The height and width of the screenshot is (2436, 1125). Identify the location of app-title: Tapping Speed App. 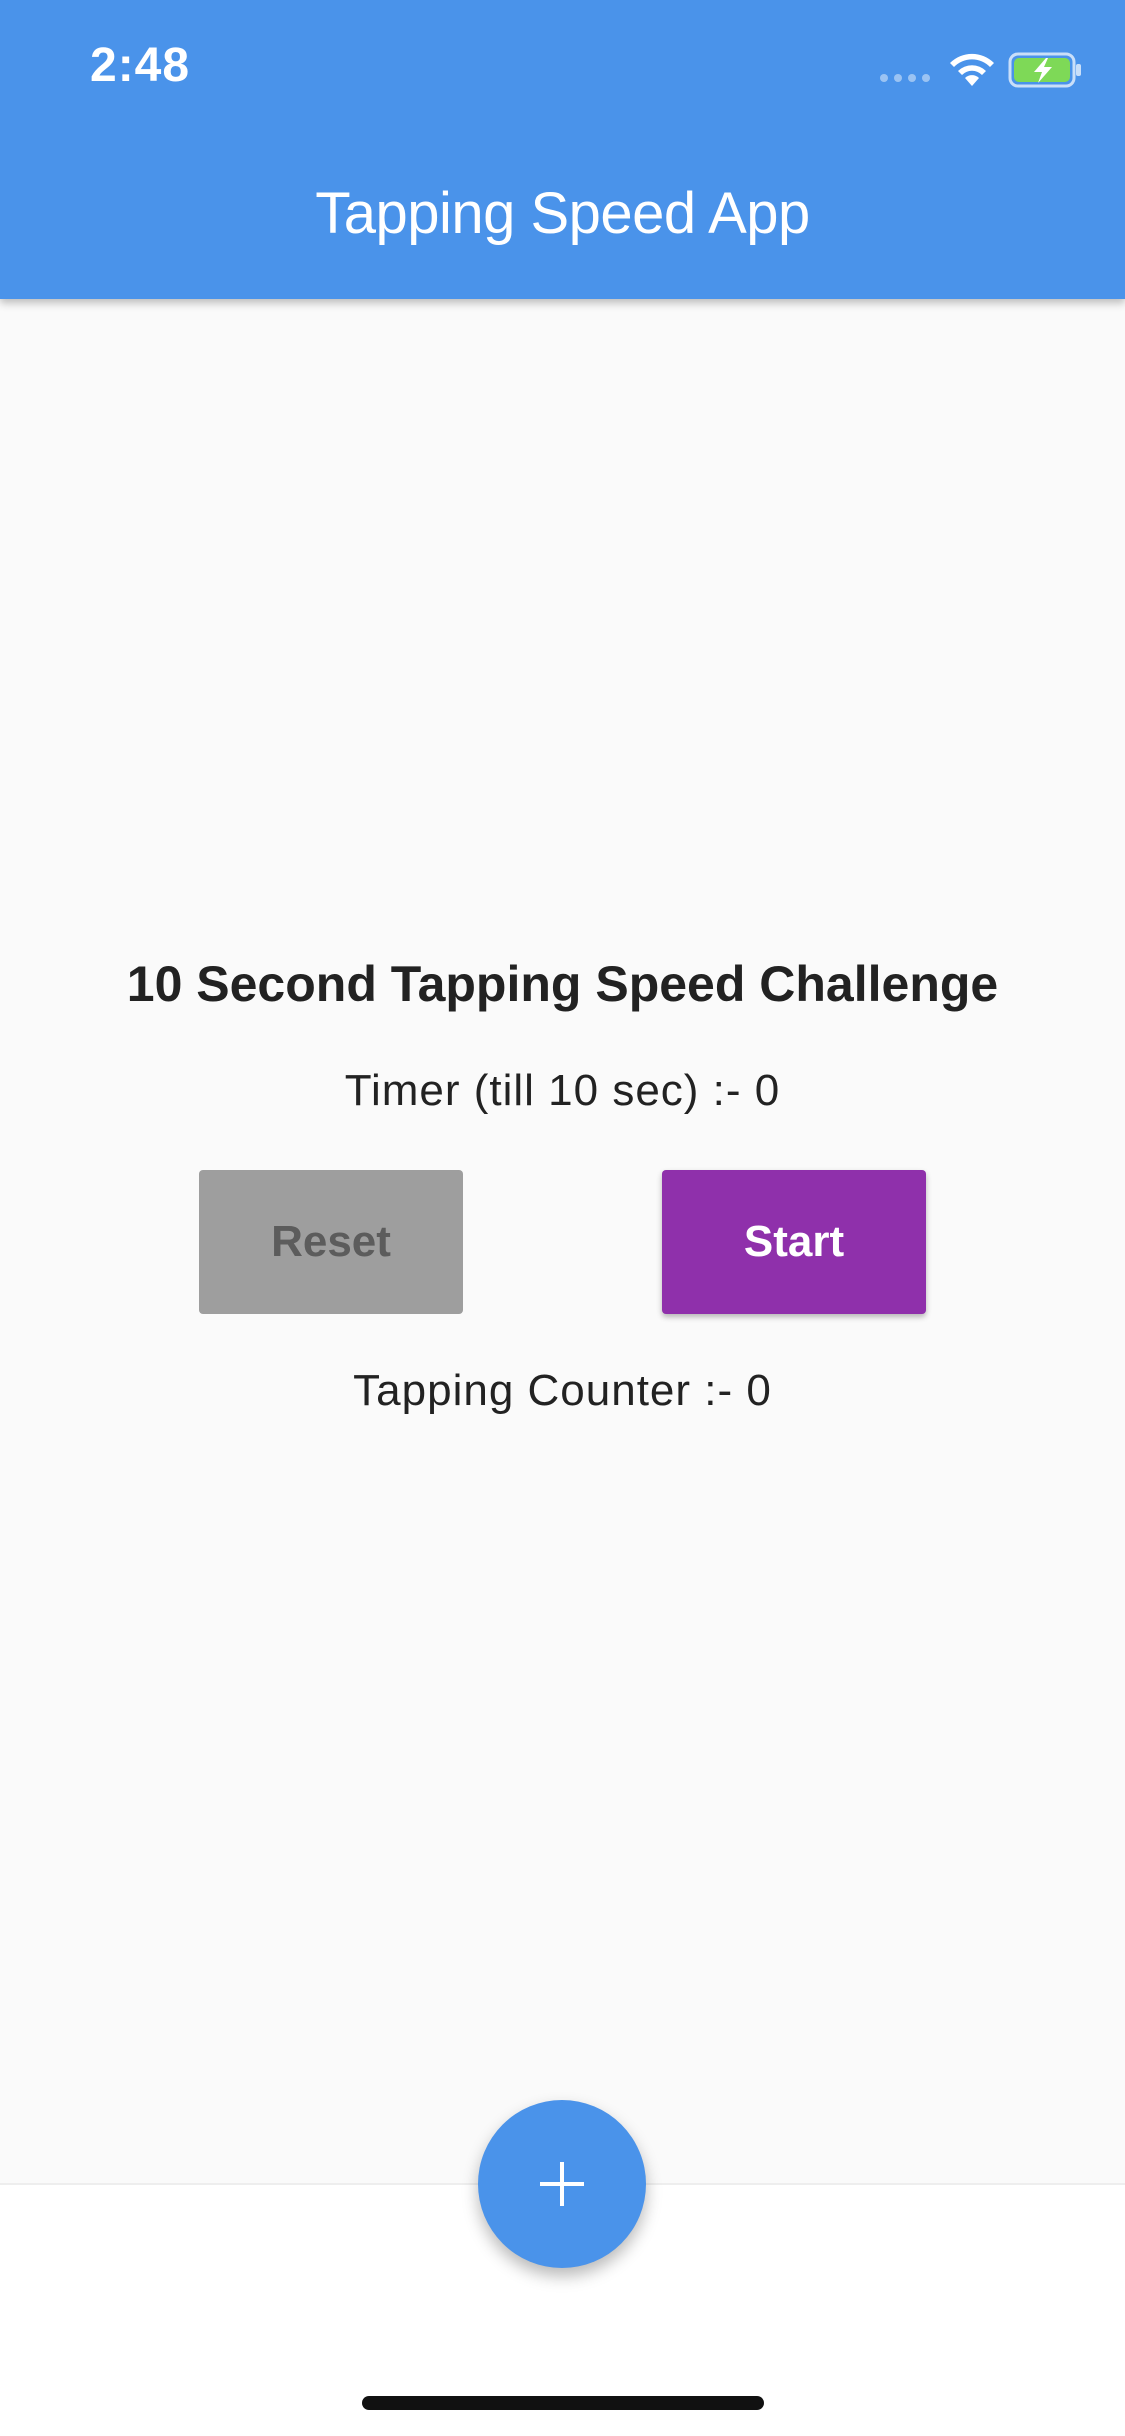
(562, 213).